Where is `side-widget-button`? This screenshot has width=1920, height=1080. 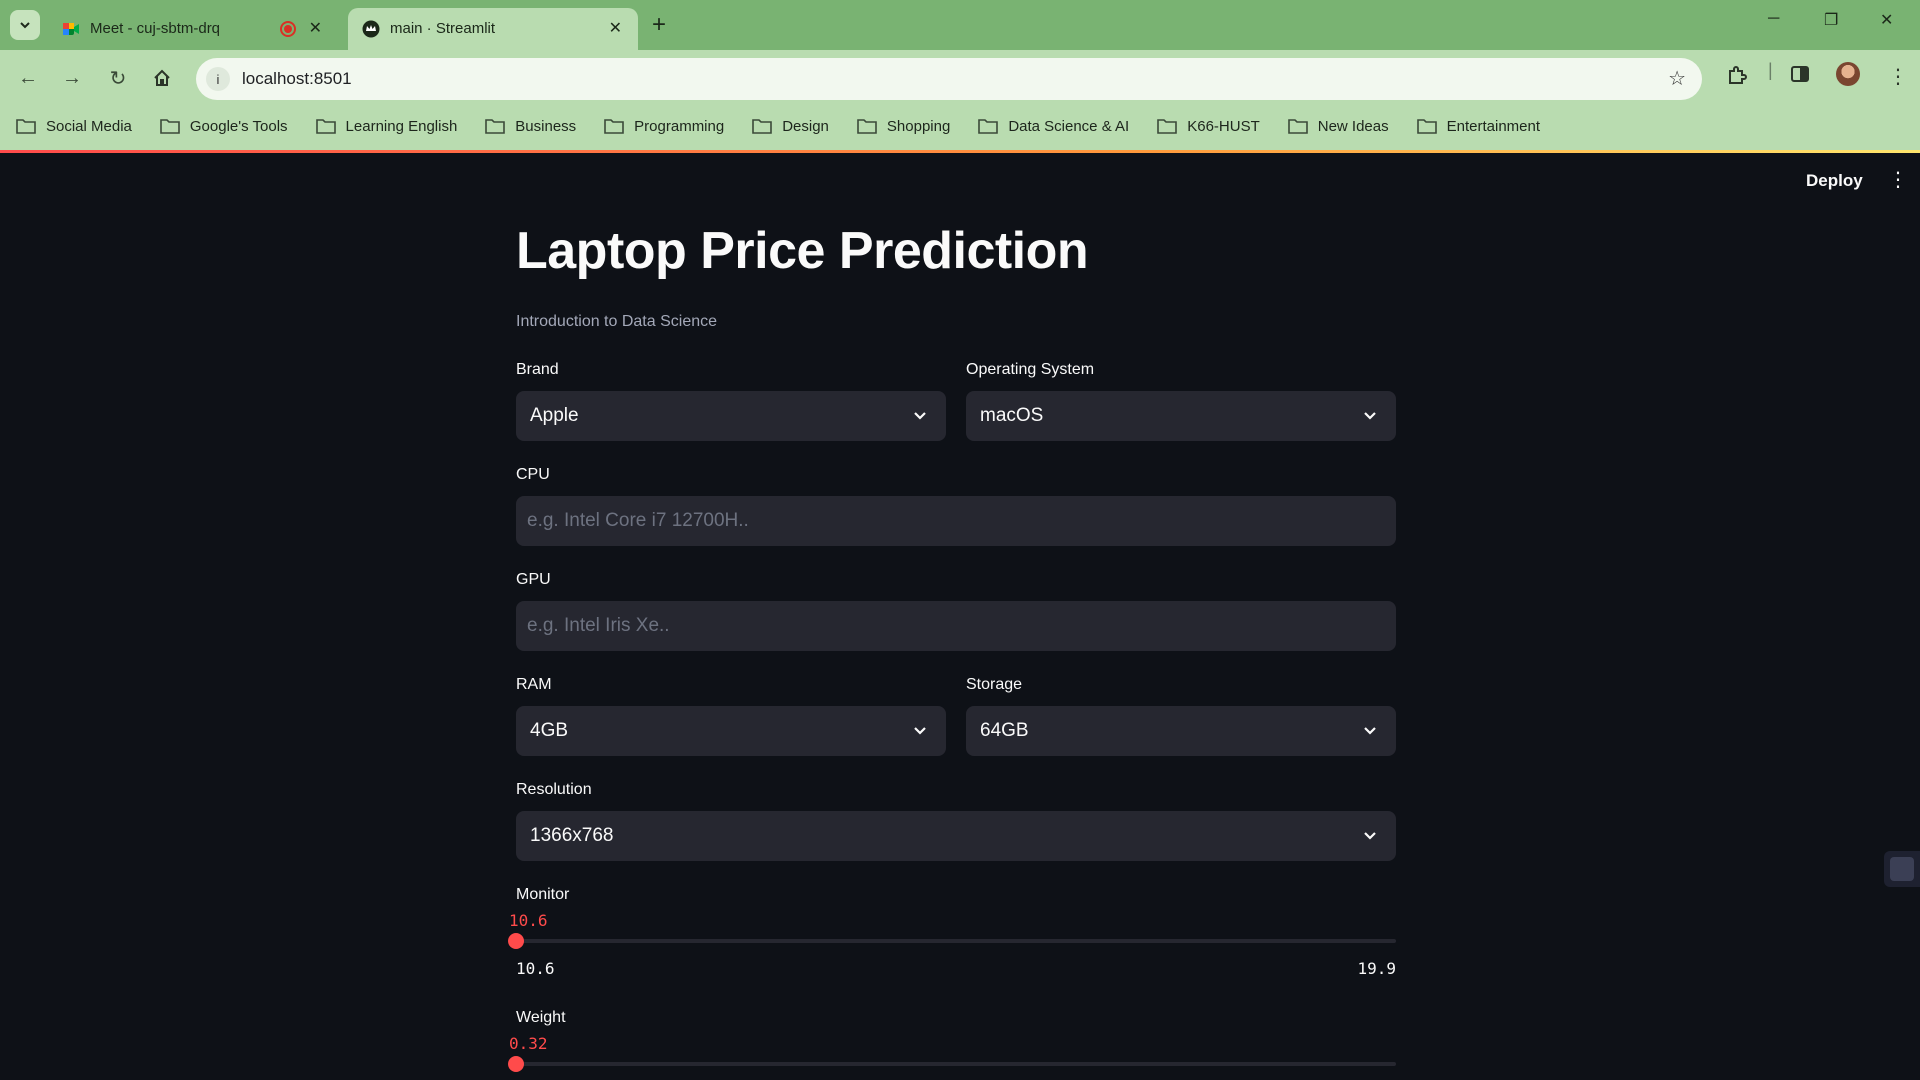
side-widget-button is located at coordinates (1902, 869).